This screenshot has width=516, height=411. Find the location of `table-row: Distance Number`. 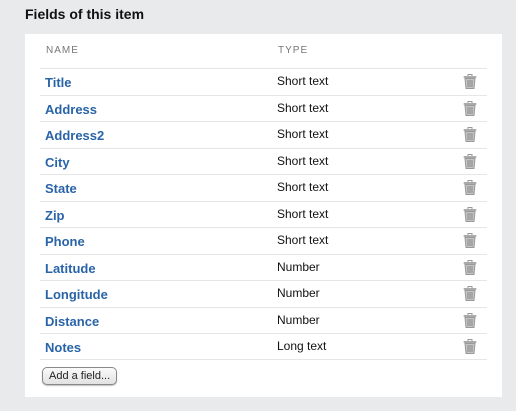

table-row: Distance Number is located at coordinates (263, 320).